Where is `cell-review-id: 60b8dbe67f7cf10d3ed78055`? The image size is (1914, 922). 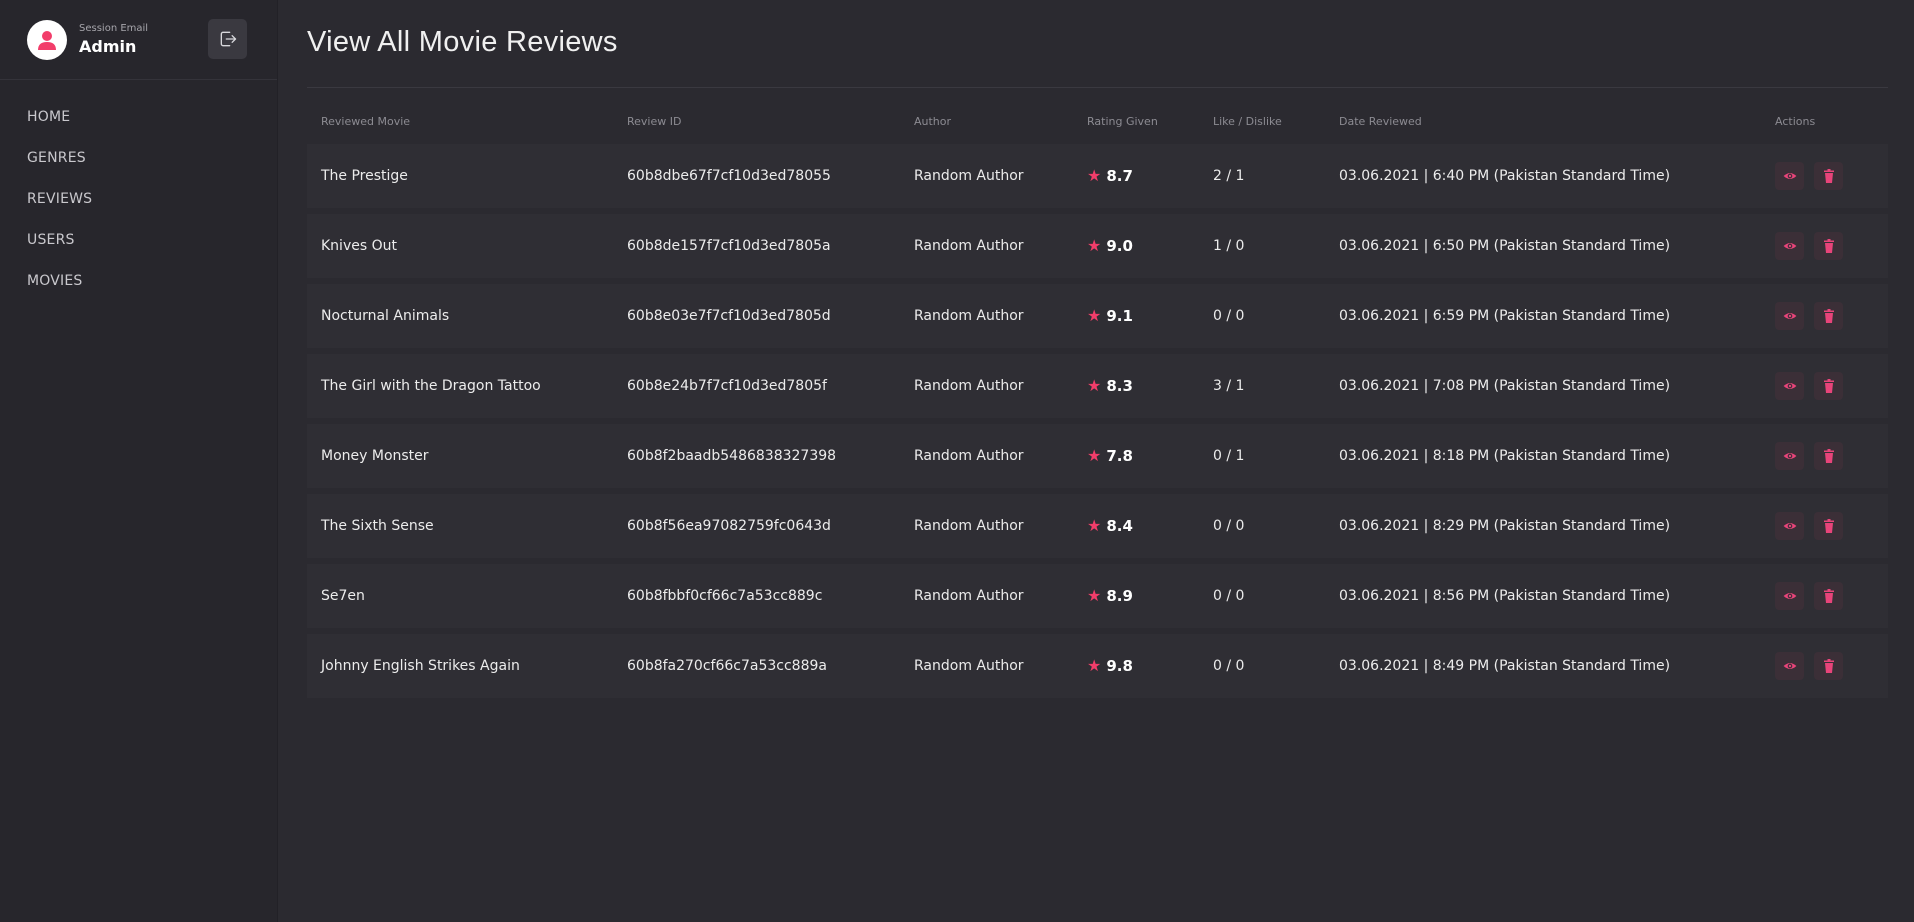 cell-review-id: 60b8dbe67f7cf10d3ed78055 is located at coordinates (729, 176).